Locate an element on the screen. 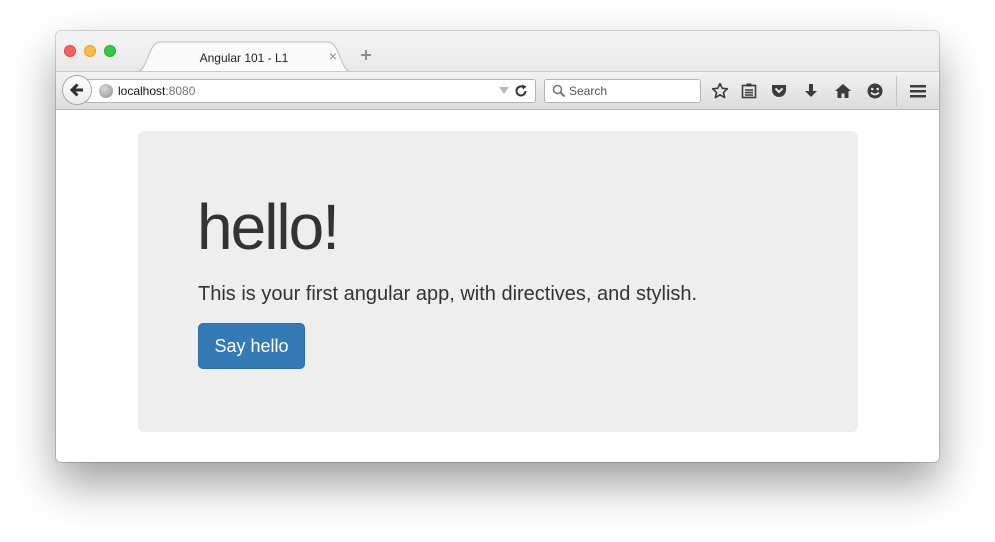 This screenshot has width=995, height=542. search-input is located at coordinates (631, 91).